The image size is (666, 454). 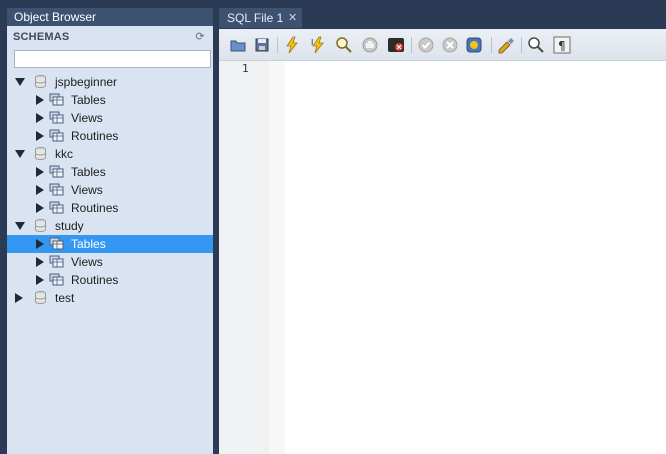 What do you see at coordinates (370, 45) in the screenshot?
I see `stop-icon` at bounding box center [370, 45].